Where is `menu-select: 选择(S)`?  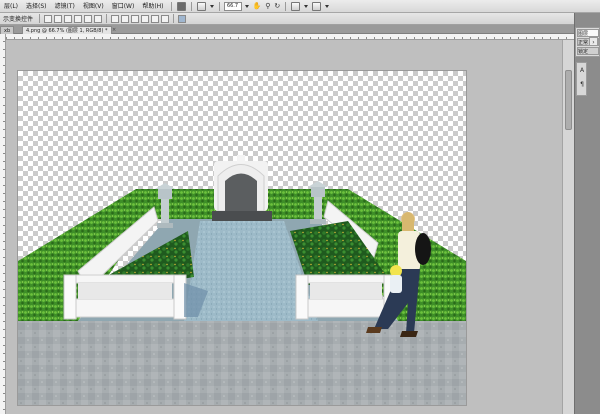 menu-select: 选择(S) is located at coordinates (36, 6).